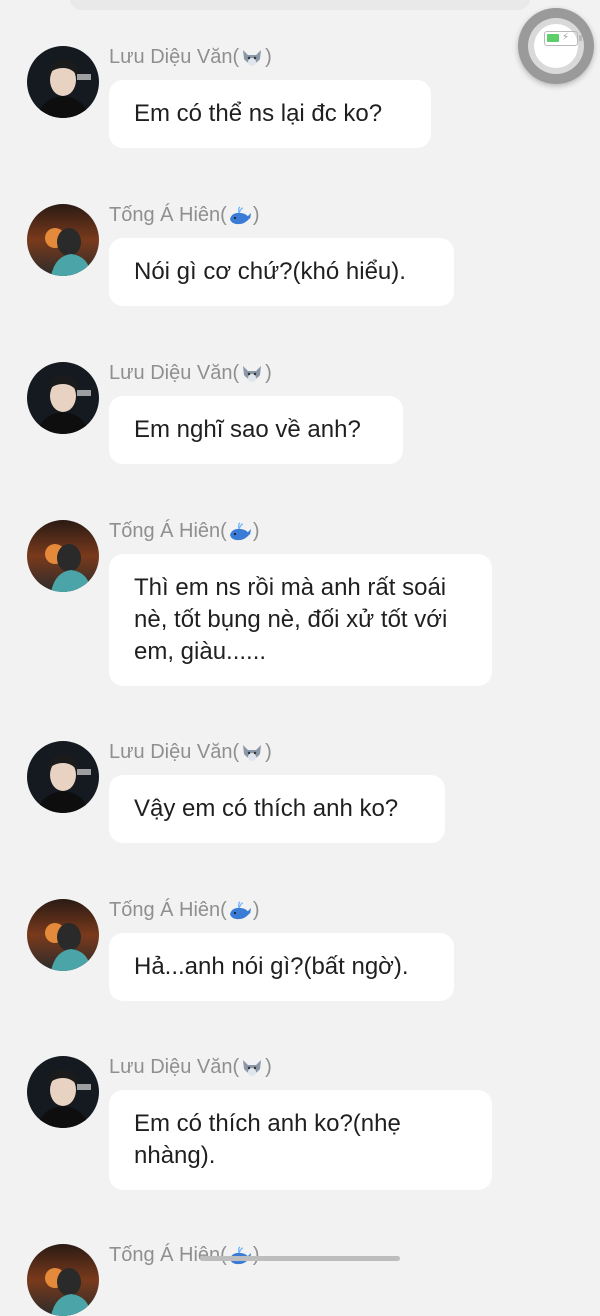 The image size is (600, 1316). I want to click on message-bubble: Vậy em có thích anh ko?, so click(277, 809).